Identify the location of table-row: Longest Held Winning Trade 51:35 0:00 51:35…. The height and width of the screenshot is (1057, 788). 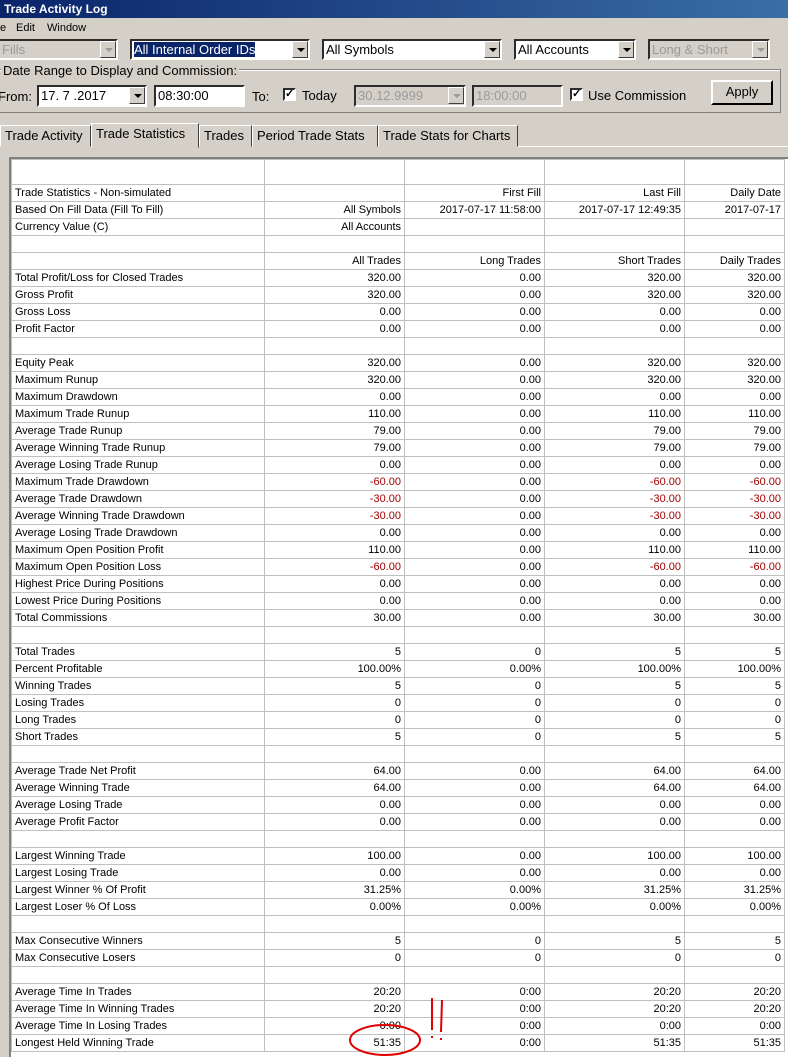
(398, 1043).